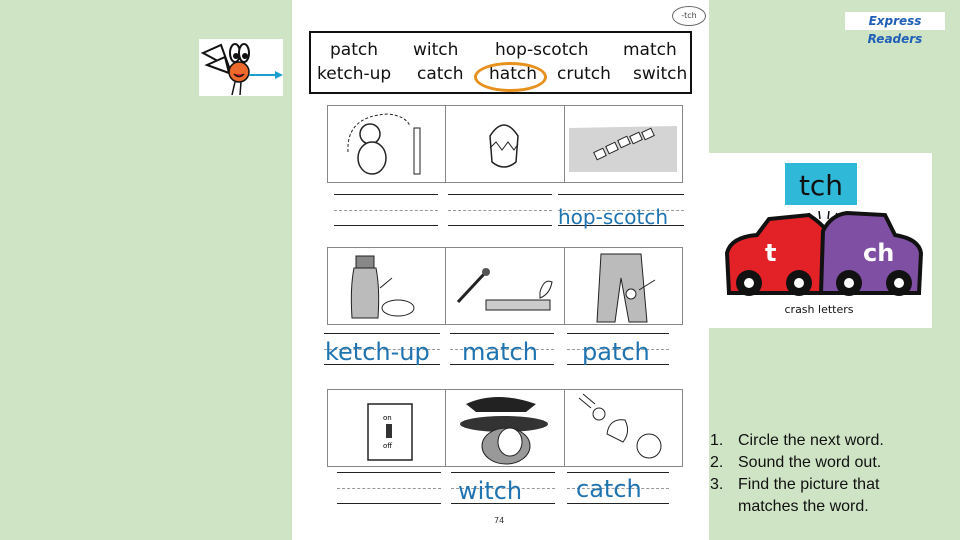 The width and height of the screenshot is (960, 540). What do you see at coordinates (440, 74) in the screenshot?
I see `word-bank-item: catch` at bounding box center [440, 74].